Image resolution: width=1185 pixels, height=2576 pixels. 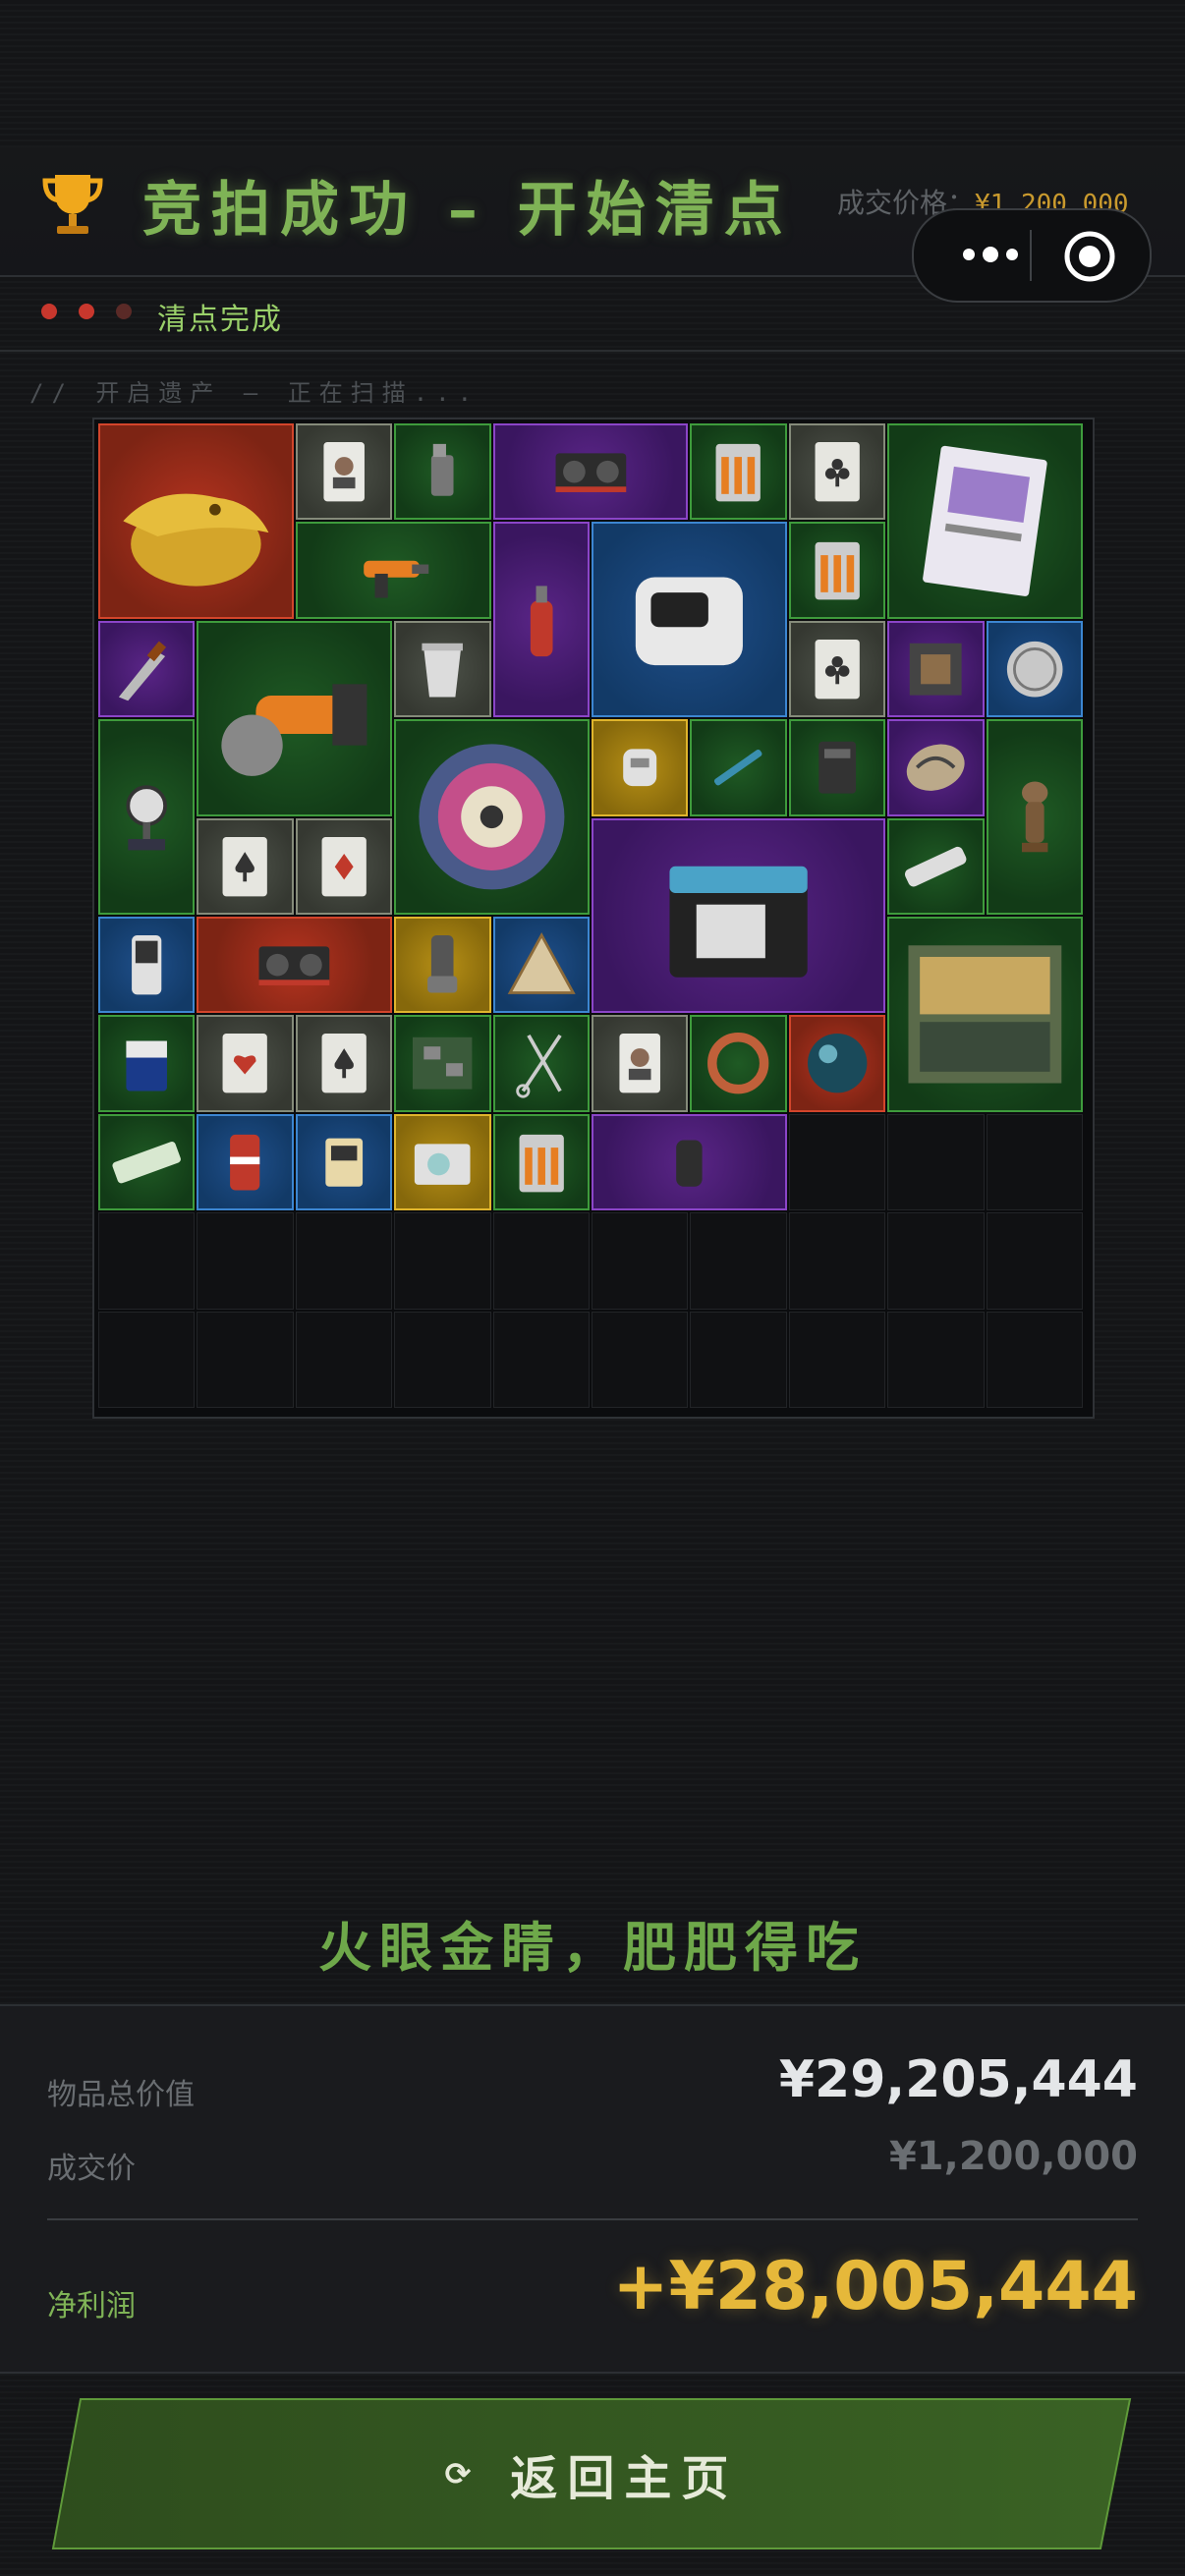 I want to click on inventory-item-phone-battery, so click(x=837, y=767).